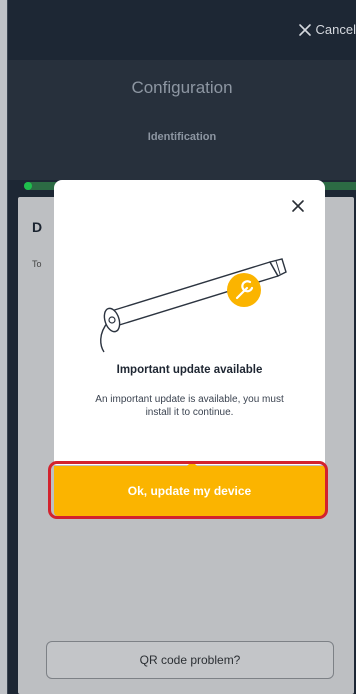 This screenshot has height=694, width=356. I want to click on cancel-button: Cancel, so click(327, 29).